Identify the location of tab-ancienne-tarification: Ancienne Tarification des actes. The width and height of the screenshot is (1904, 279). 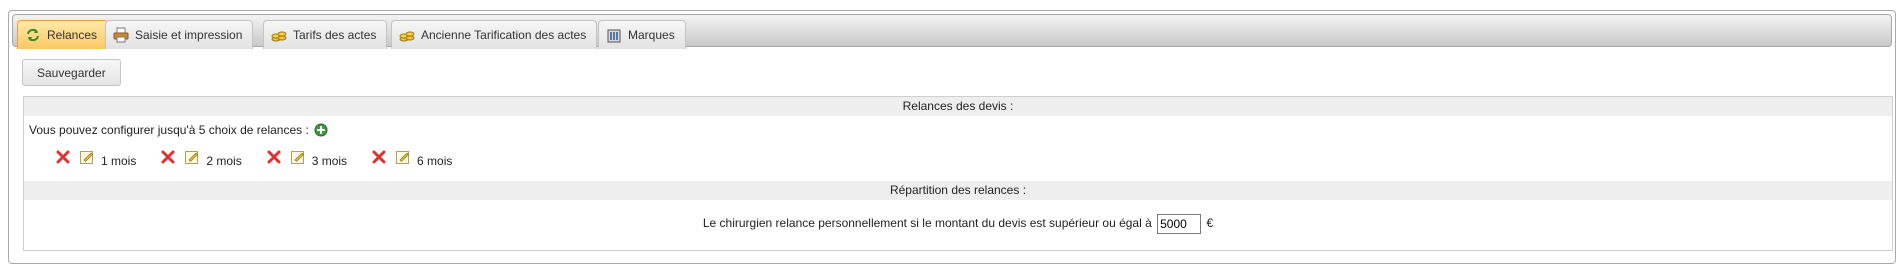
(494, 34).